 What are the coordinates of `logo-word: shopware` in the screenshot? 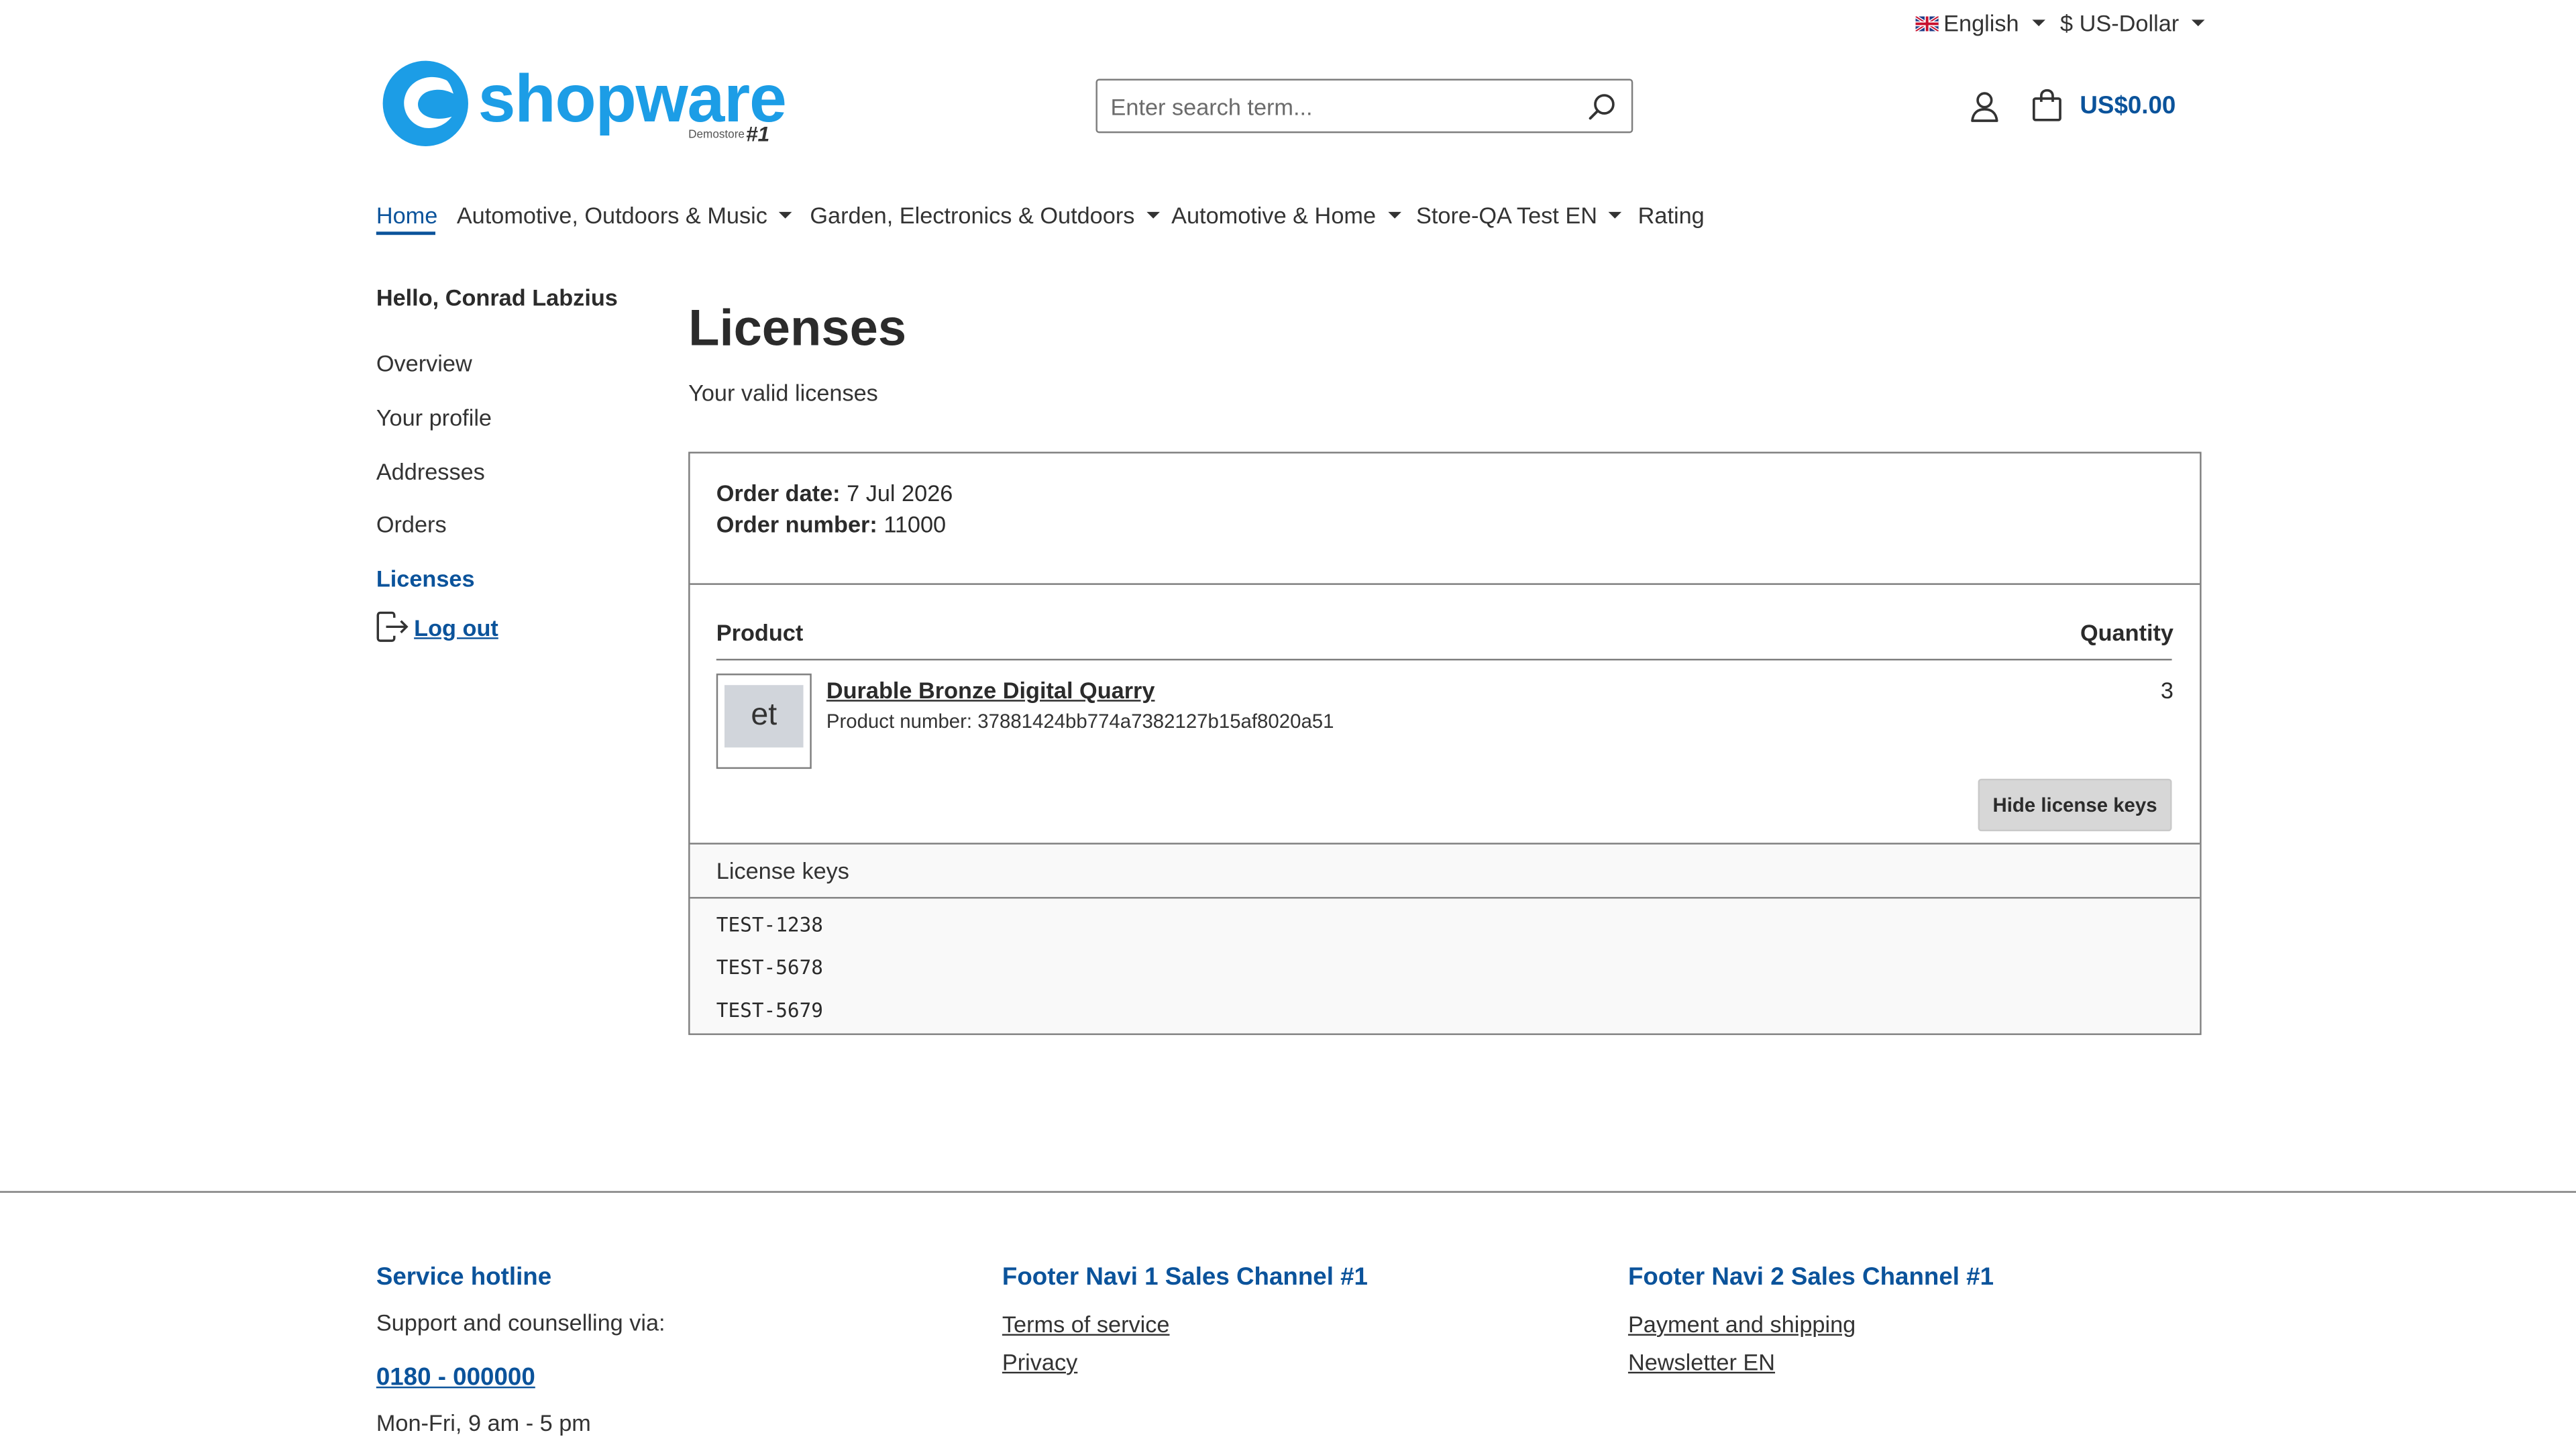 It's located at (632, 98).